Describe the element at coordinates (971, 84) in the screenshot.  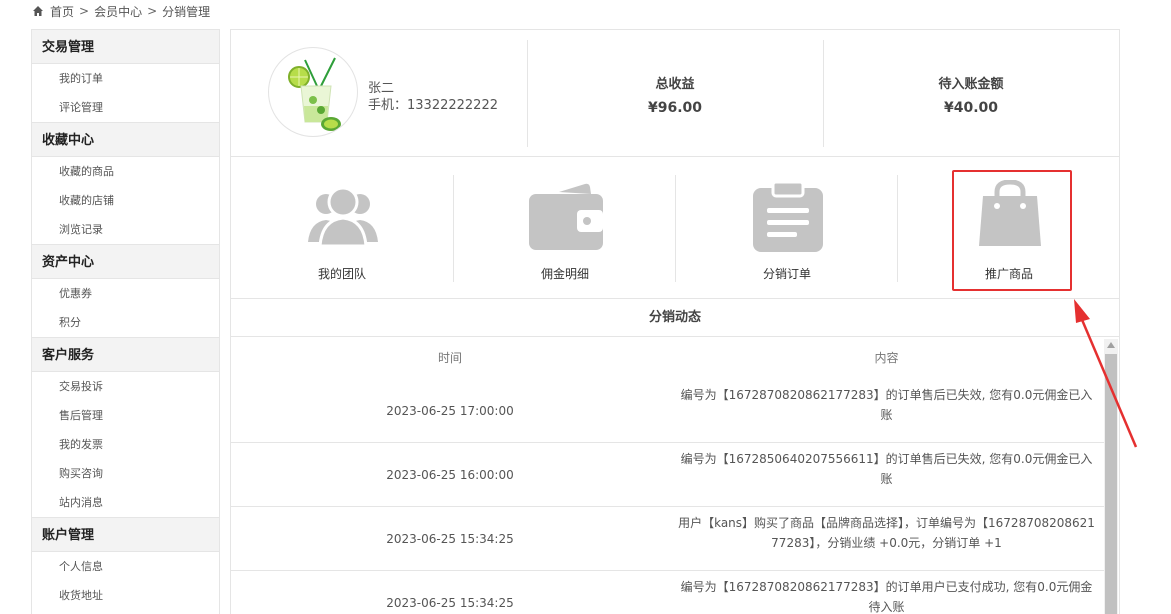
I see `stat-title: 待入账金额` at that location.